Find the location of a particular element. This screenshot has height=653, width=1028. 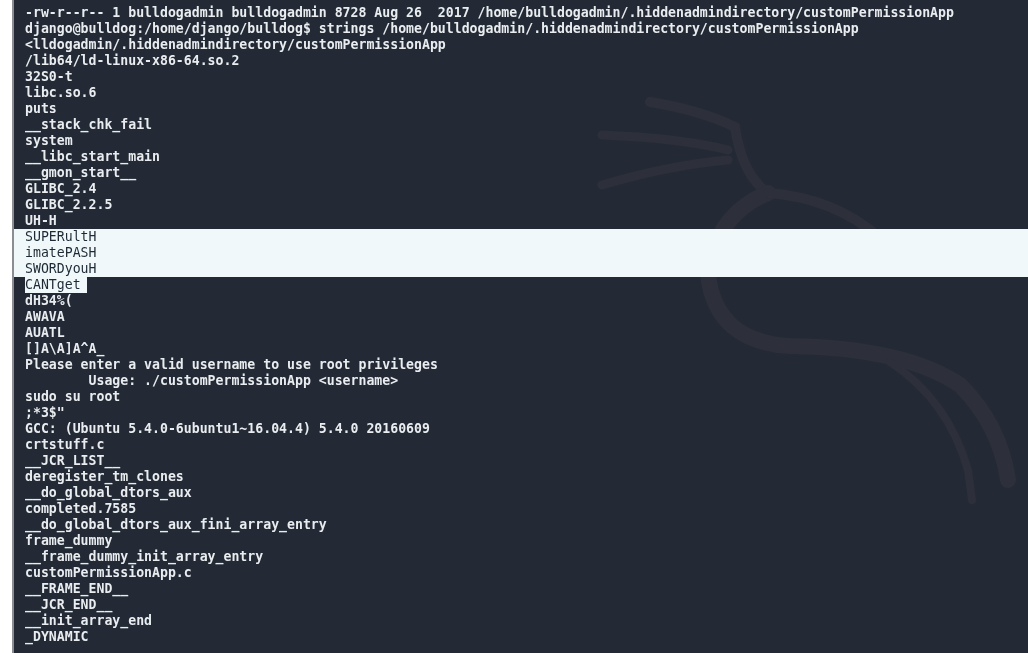

terminal-line: ;*3$" is located at coordinates (45, 413).